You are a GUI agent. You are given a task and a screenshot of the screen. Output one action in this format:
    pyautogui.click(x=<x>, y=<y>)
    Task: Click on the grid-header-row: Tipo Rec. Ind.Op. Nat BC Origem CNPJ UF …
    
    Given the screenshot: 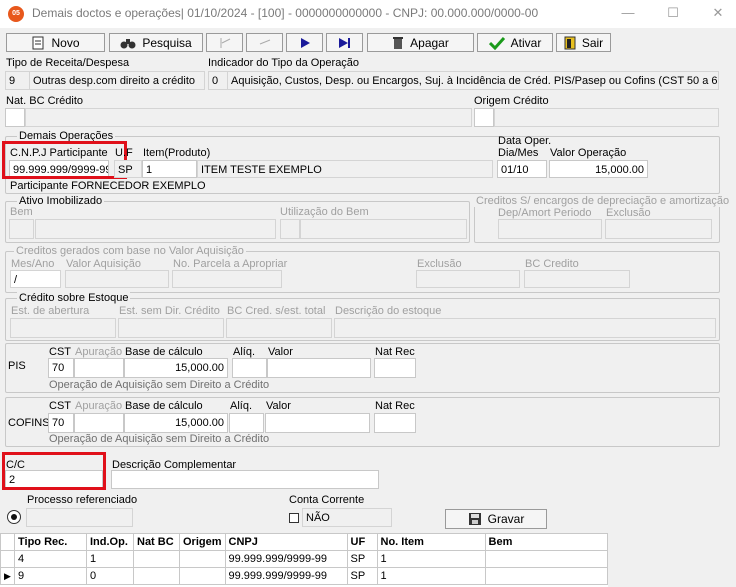 What is the action you would take?
    pyautogui.click(x=304, y=542)
    